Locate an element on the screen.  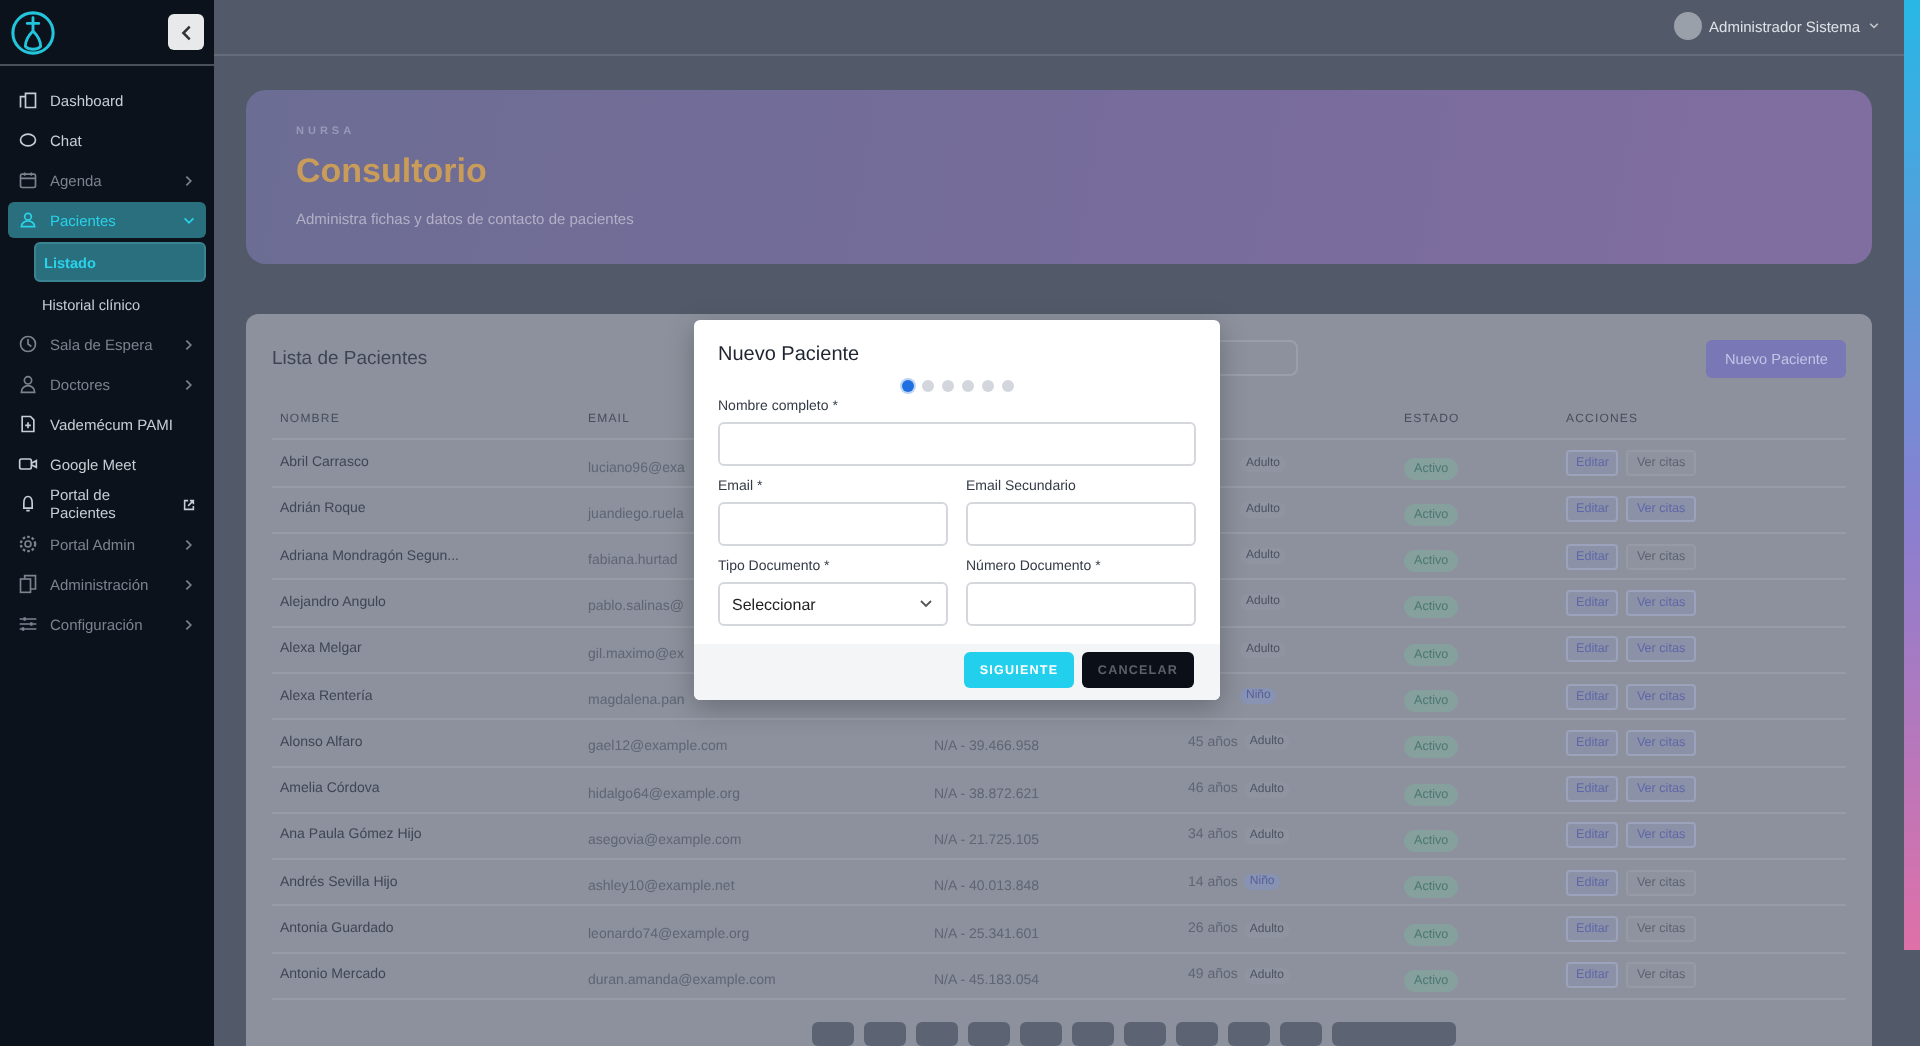
chevron-left-icon is located at coordinates (186, 32).